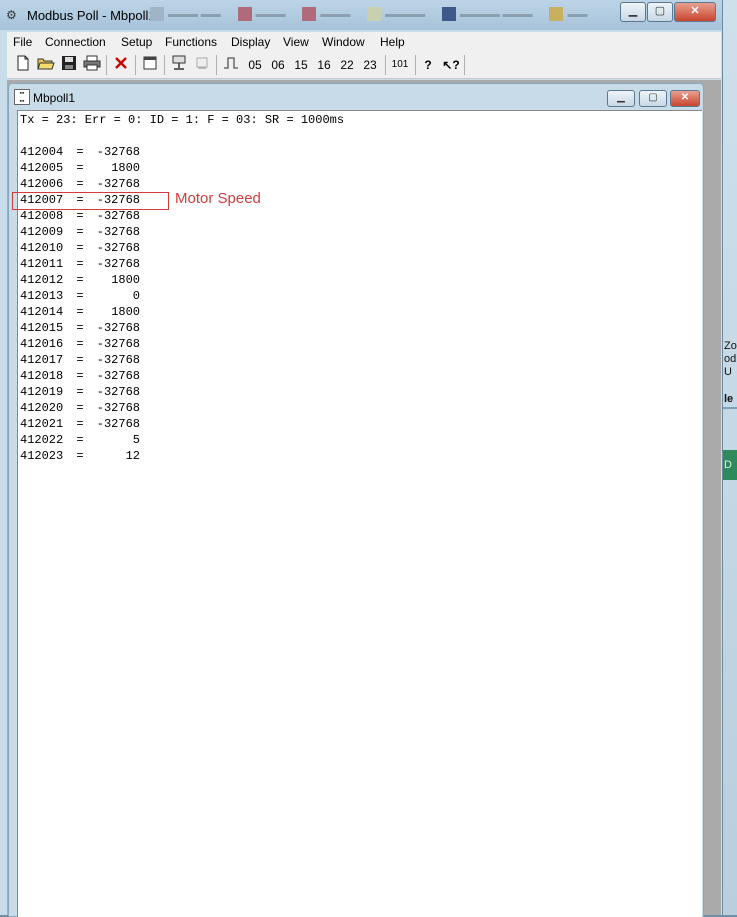 This screenshot has width=737, height=917. Describe the element at coordinates (80, 264) in the screenshot. I see `table-row: 412011 = -32768` at that location.